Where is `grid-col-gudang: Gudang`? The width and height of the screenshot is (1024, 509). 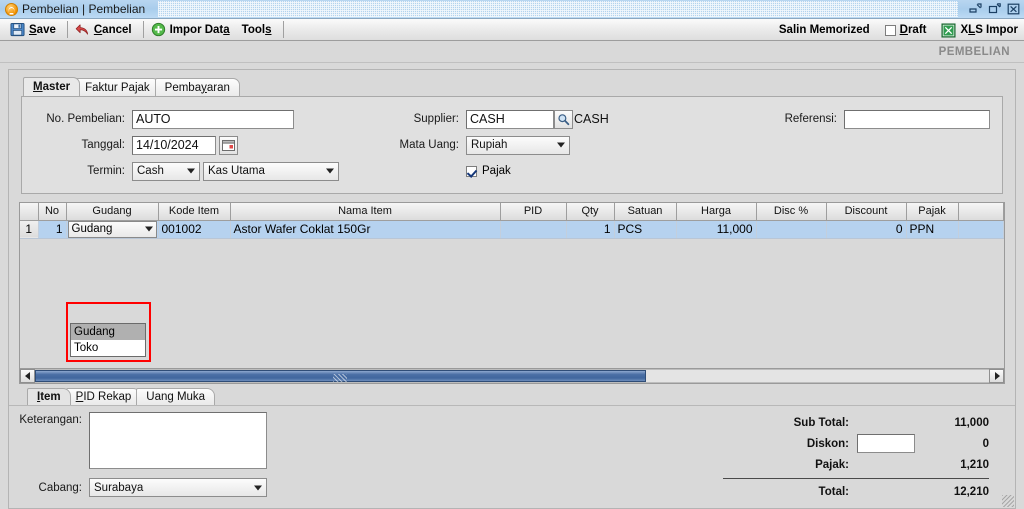 grid-col-gudang: Gudang is located at coordinates (112, 212).